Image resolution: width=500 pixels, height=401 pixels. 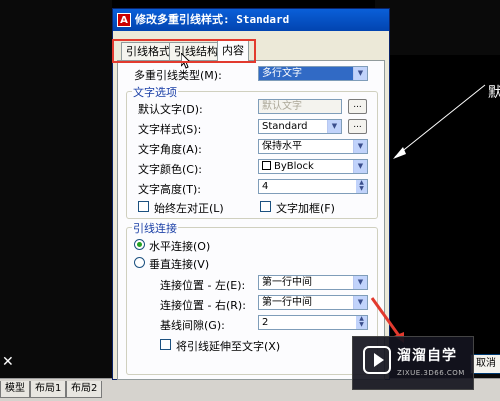 What do you see at coordinates (427, 356) in the screenshot?
I see `watermark-name: 溜溜自学` at bounding box center [427, 356].